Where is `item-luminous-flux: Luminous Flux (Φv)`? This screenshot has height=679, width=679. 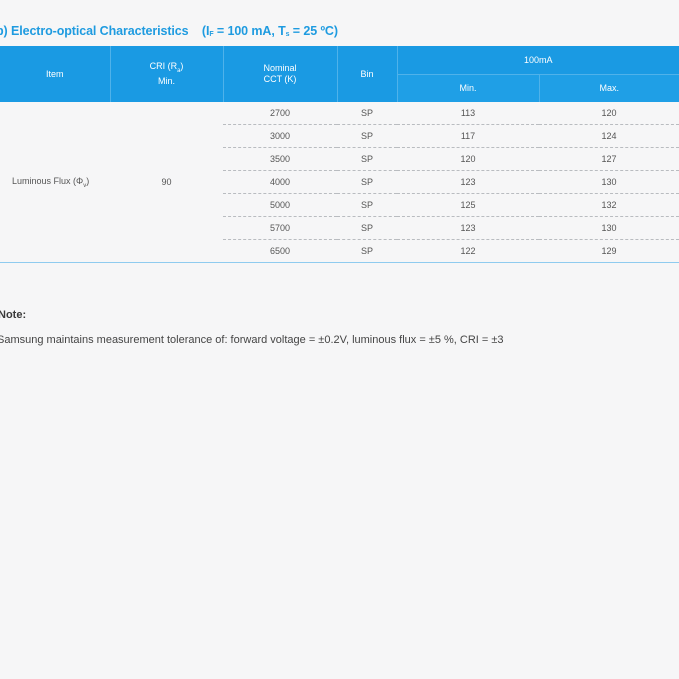 item-luminous-flux: Luminous Flux (Φv) is located at coordinates (51, 182).